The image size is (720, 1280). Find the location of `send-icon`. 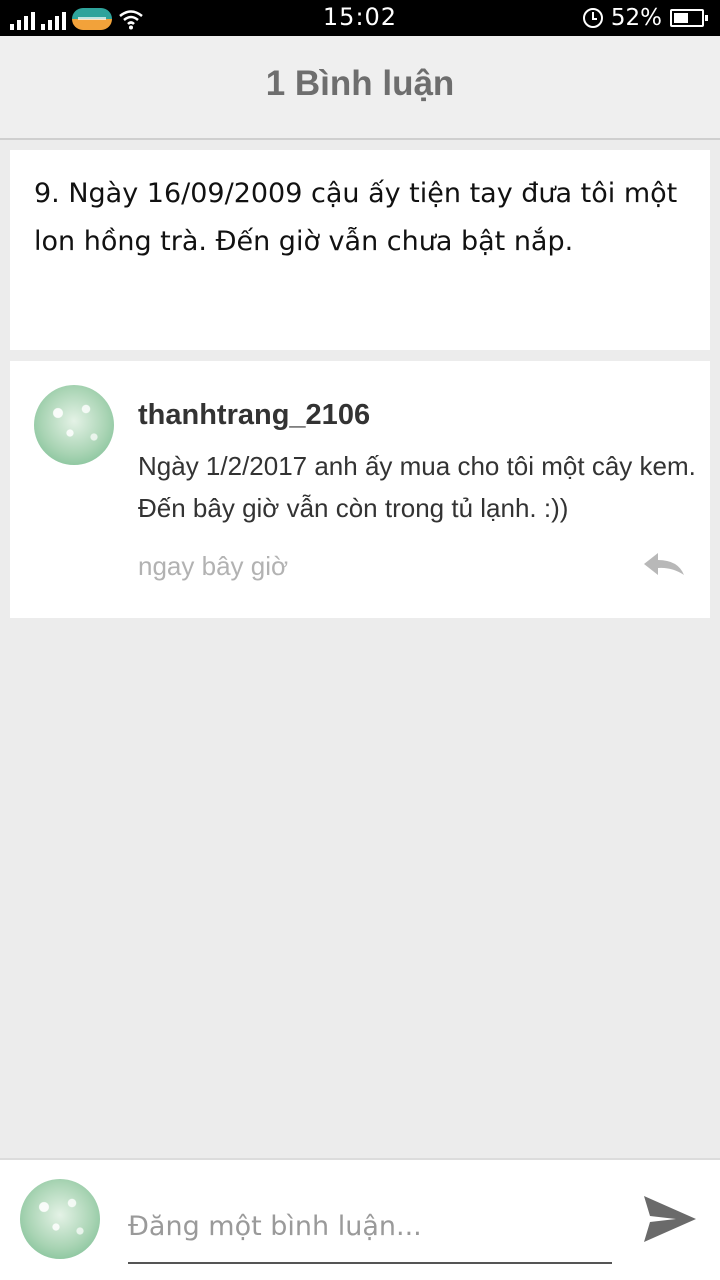

send-icon is located at coordinates (670, 1220).